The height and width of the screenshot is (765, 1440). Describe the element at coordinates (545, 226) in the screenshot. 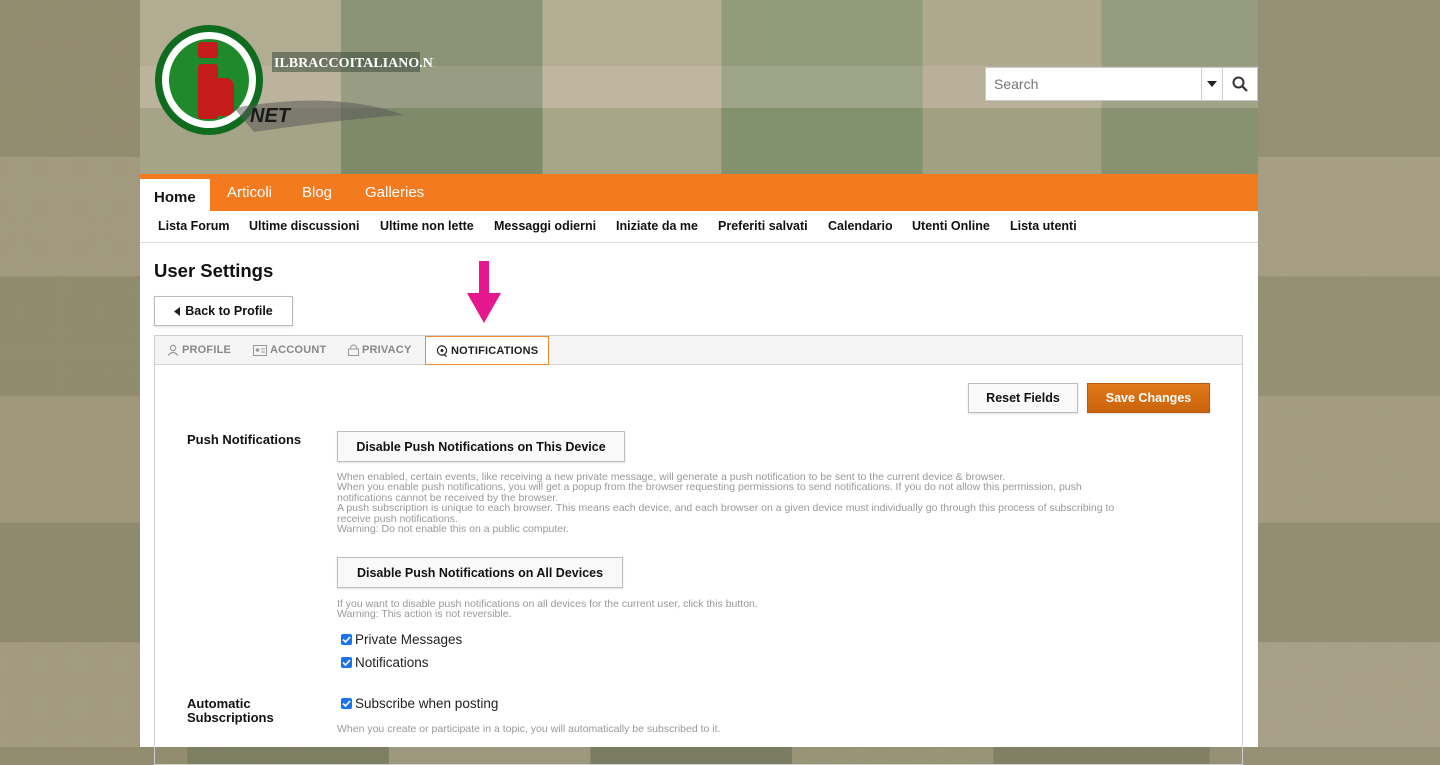

I see `subnav-item-messaggi-odierni: Messaggi odierni` at that location.